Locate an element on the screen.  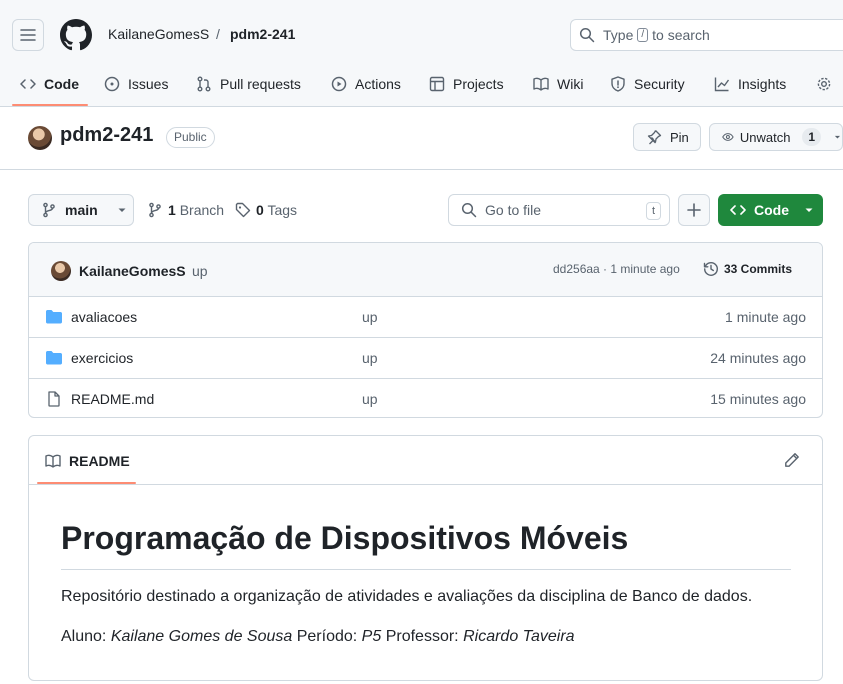
file-name: avaliacoes is located at coordinates (104, 317).